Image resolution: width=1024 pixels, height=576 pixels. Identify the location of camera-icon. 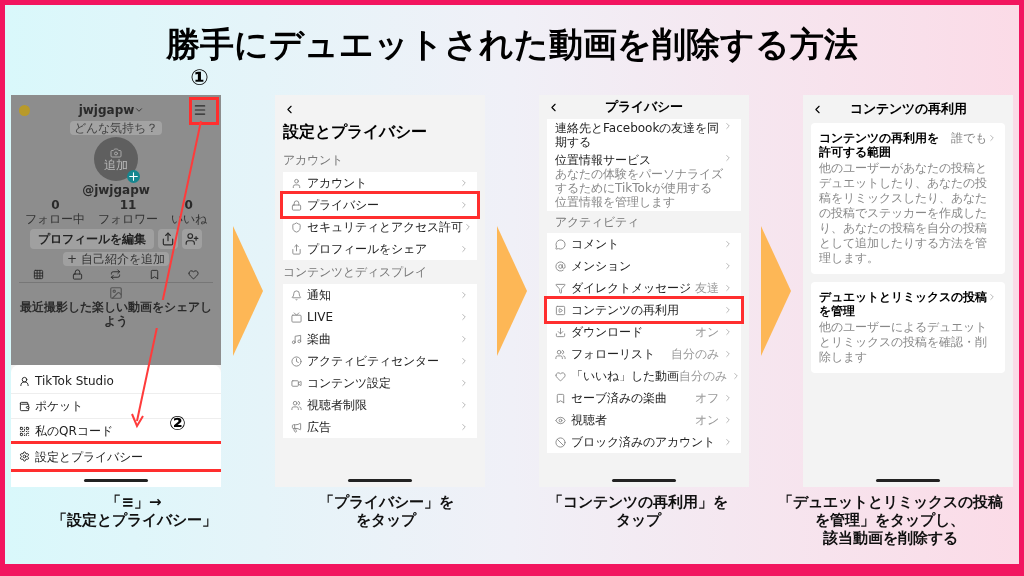
(116, 152).